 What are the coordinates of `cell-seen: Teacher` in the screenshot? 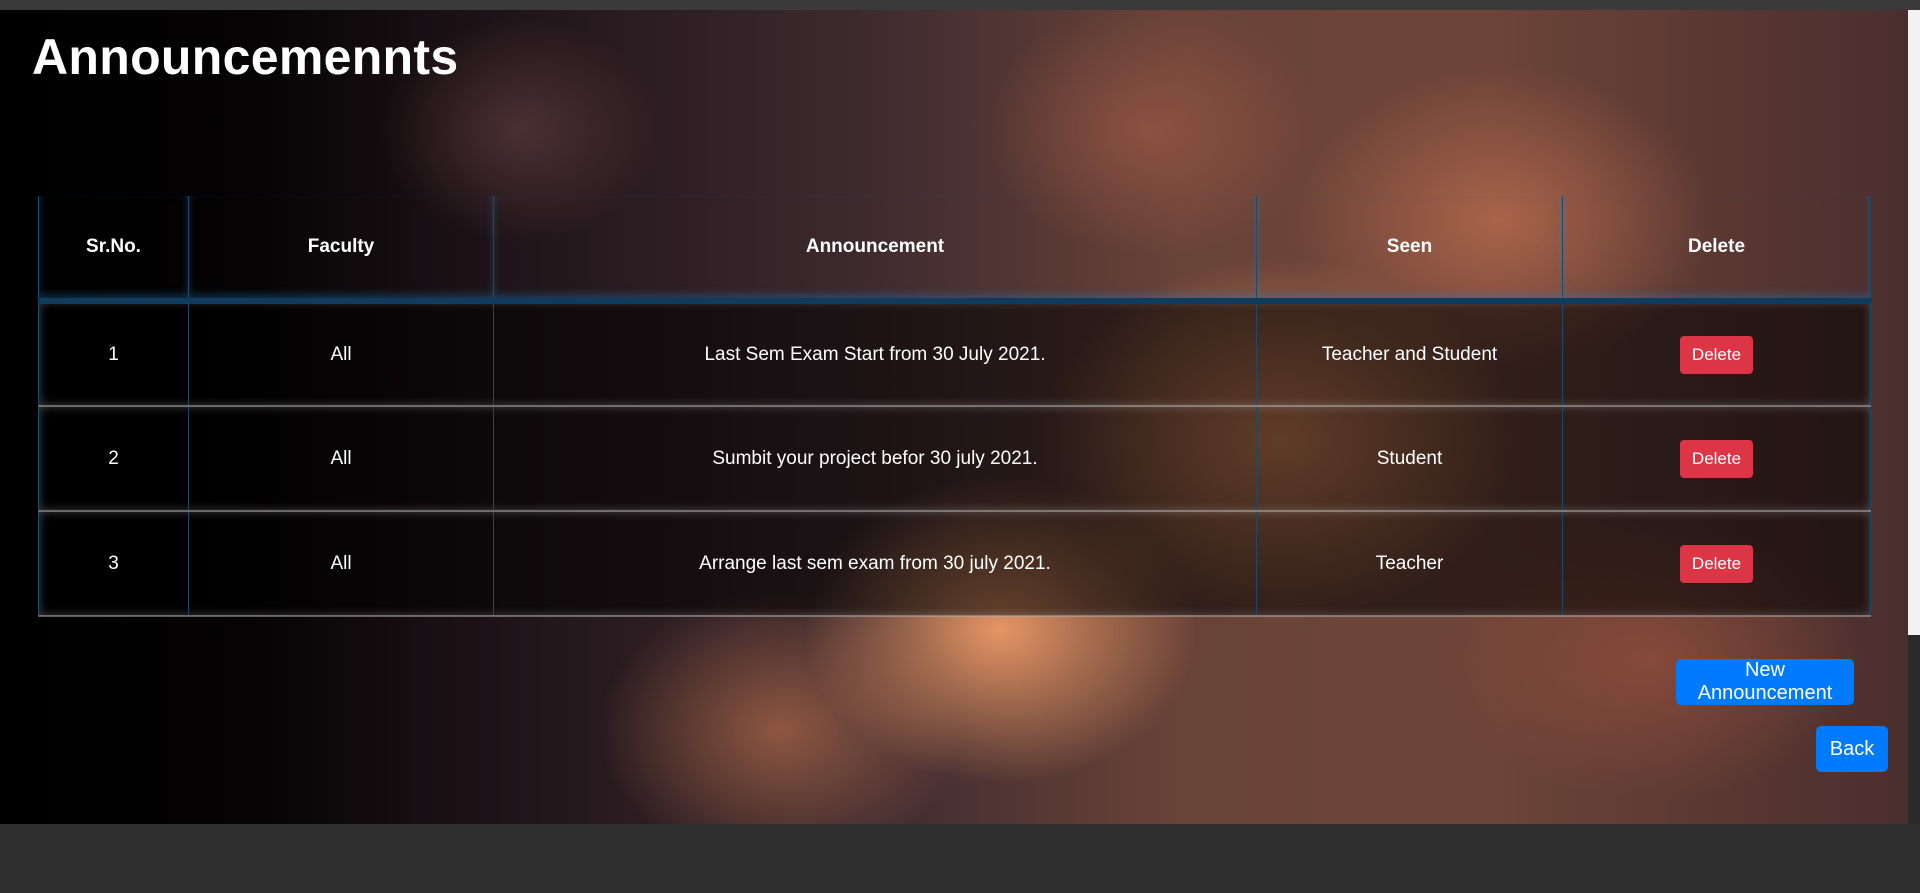 It's located at (1409, 564).